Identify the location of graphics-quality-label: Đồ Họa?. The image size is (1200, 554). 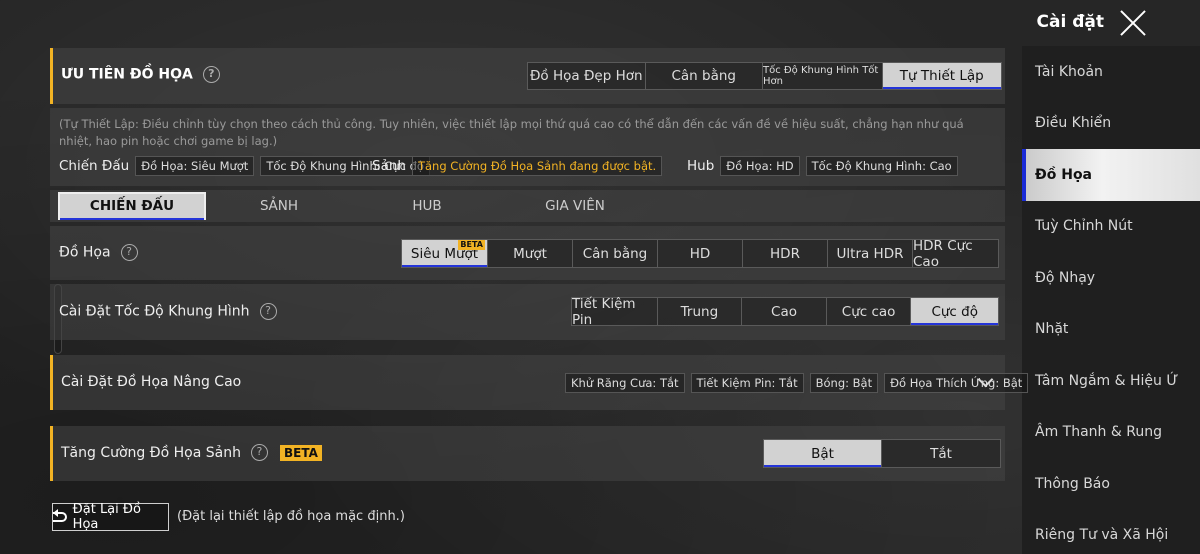
(98, 252).